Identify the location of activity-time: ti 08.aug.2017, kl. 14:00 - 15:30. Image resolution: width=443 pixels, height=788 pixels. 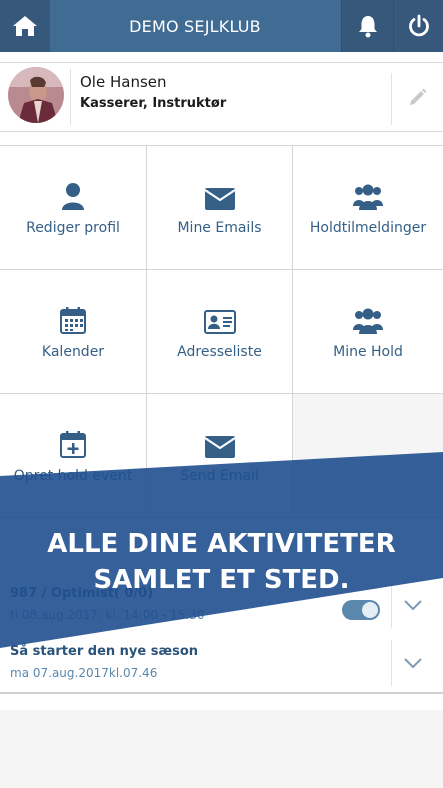
(107, 615).